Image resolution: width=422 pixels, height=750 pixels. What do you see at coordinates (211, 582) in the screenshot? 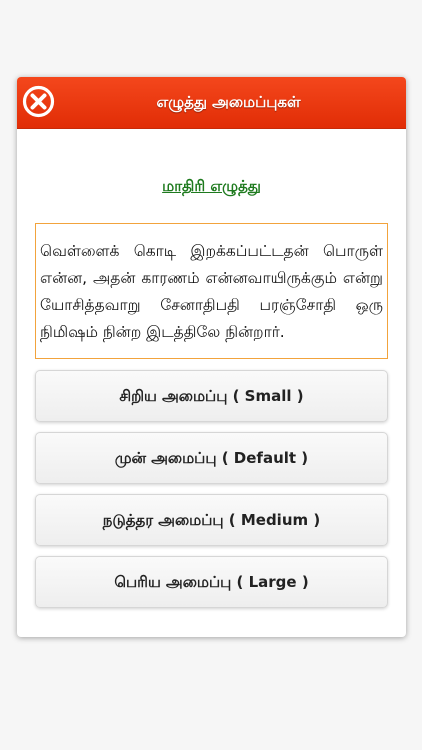
I see `large-size-button: பெரிய அமைப்பு ( Large )` at bounding box center [211, 582].